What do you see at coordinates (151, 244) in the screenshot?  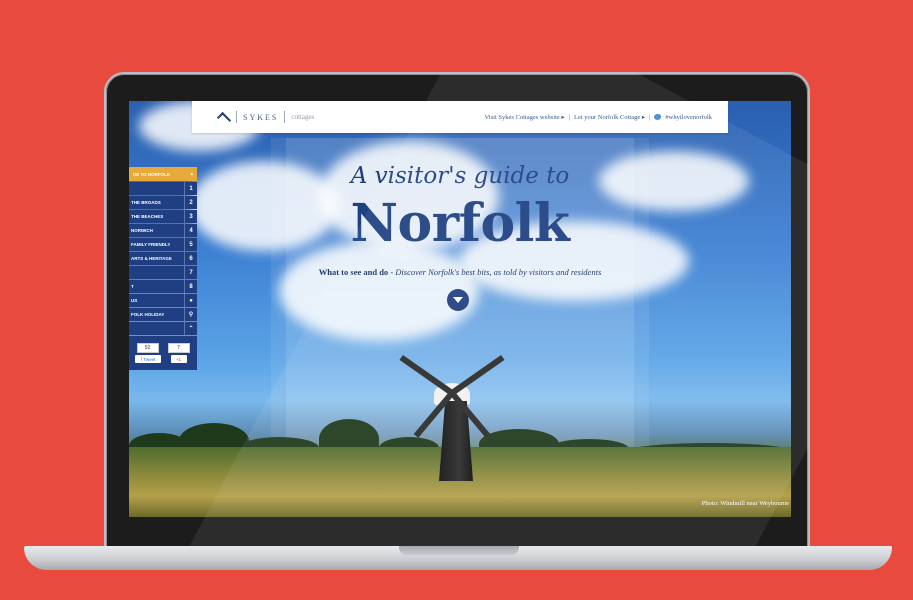 I see `sidebar-item-label: FAMILY FRIENDLY` at bounding box center [151, 244].